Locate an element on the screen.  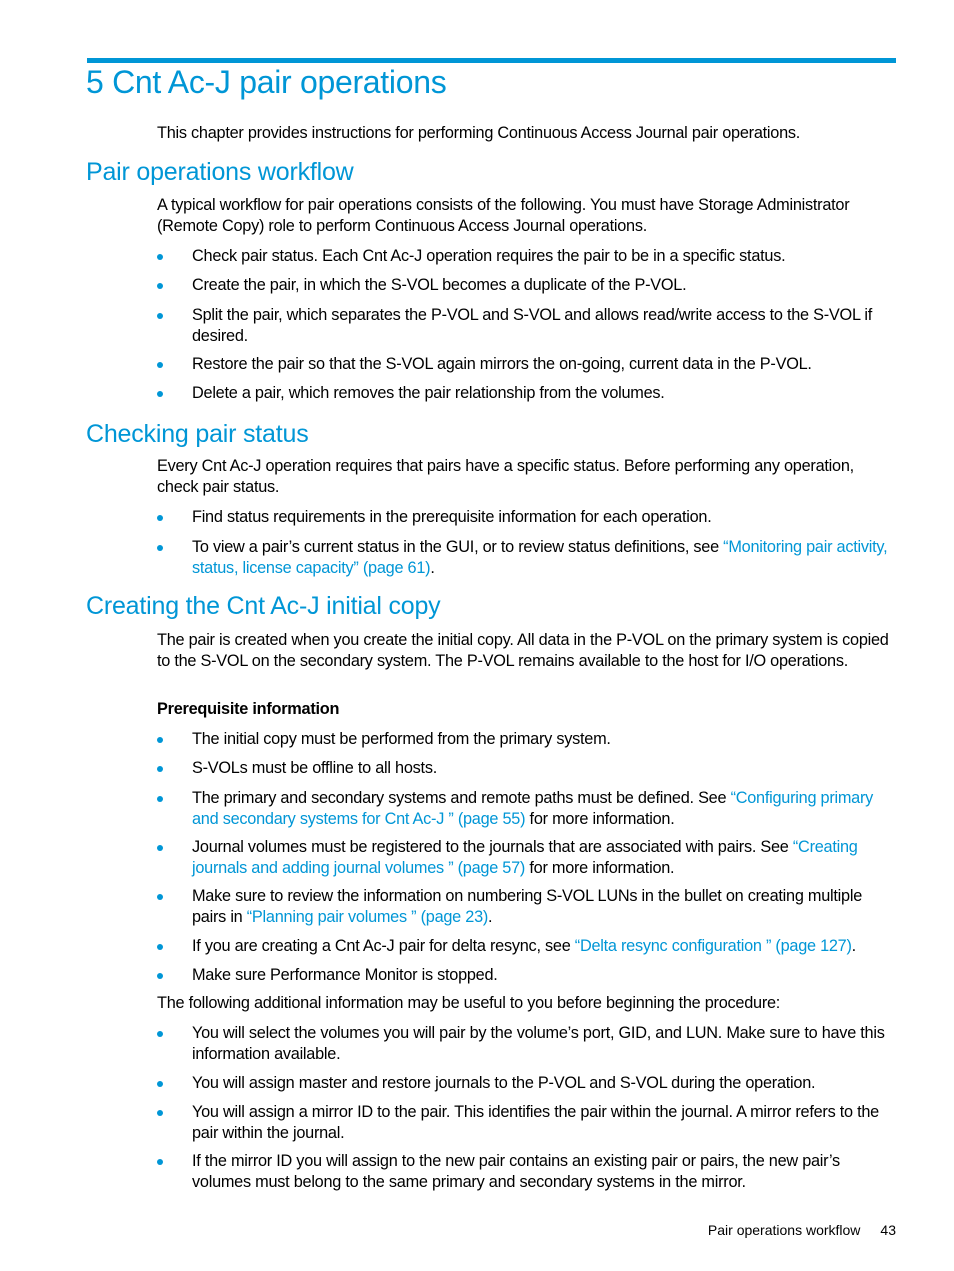
page-footer: Pair operations workflow 43 is located at coordinates (802, 1230).